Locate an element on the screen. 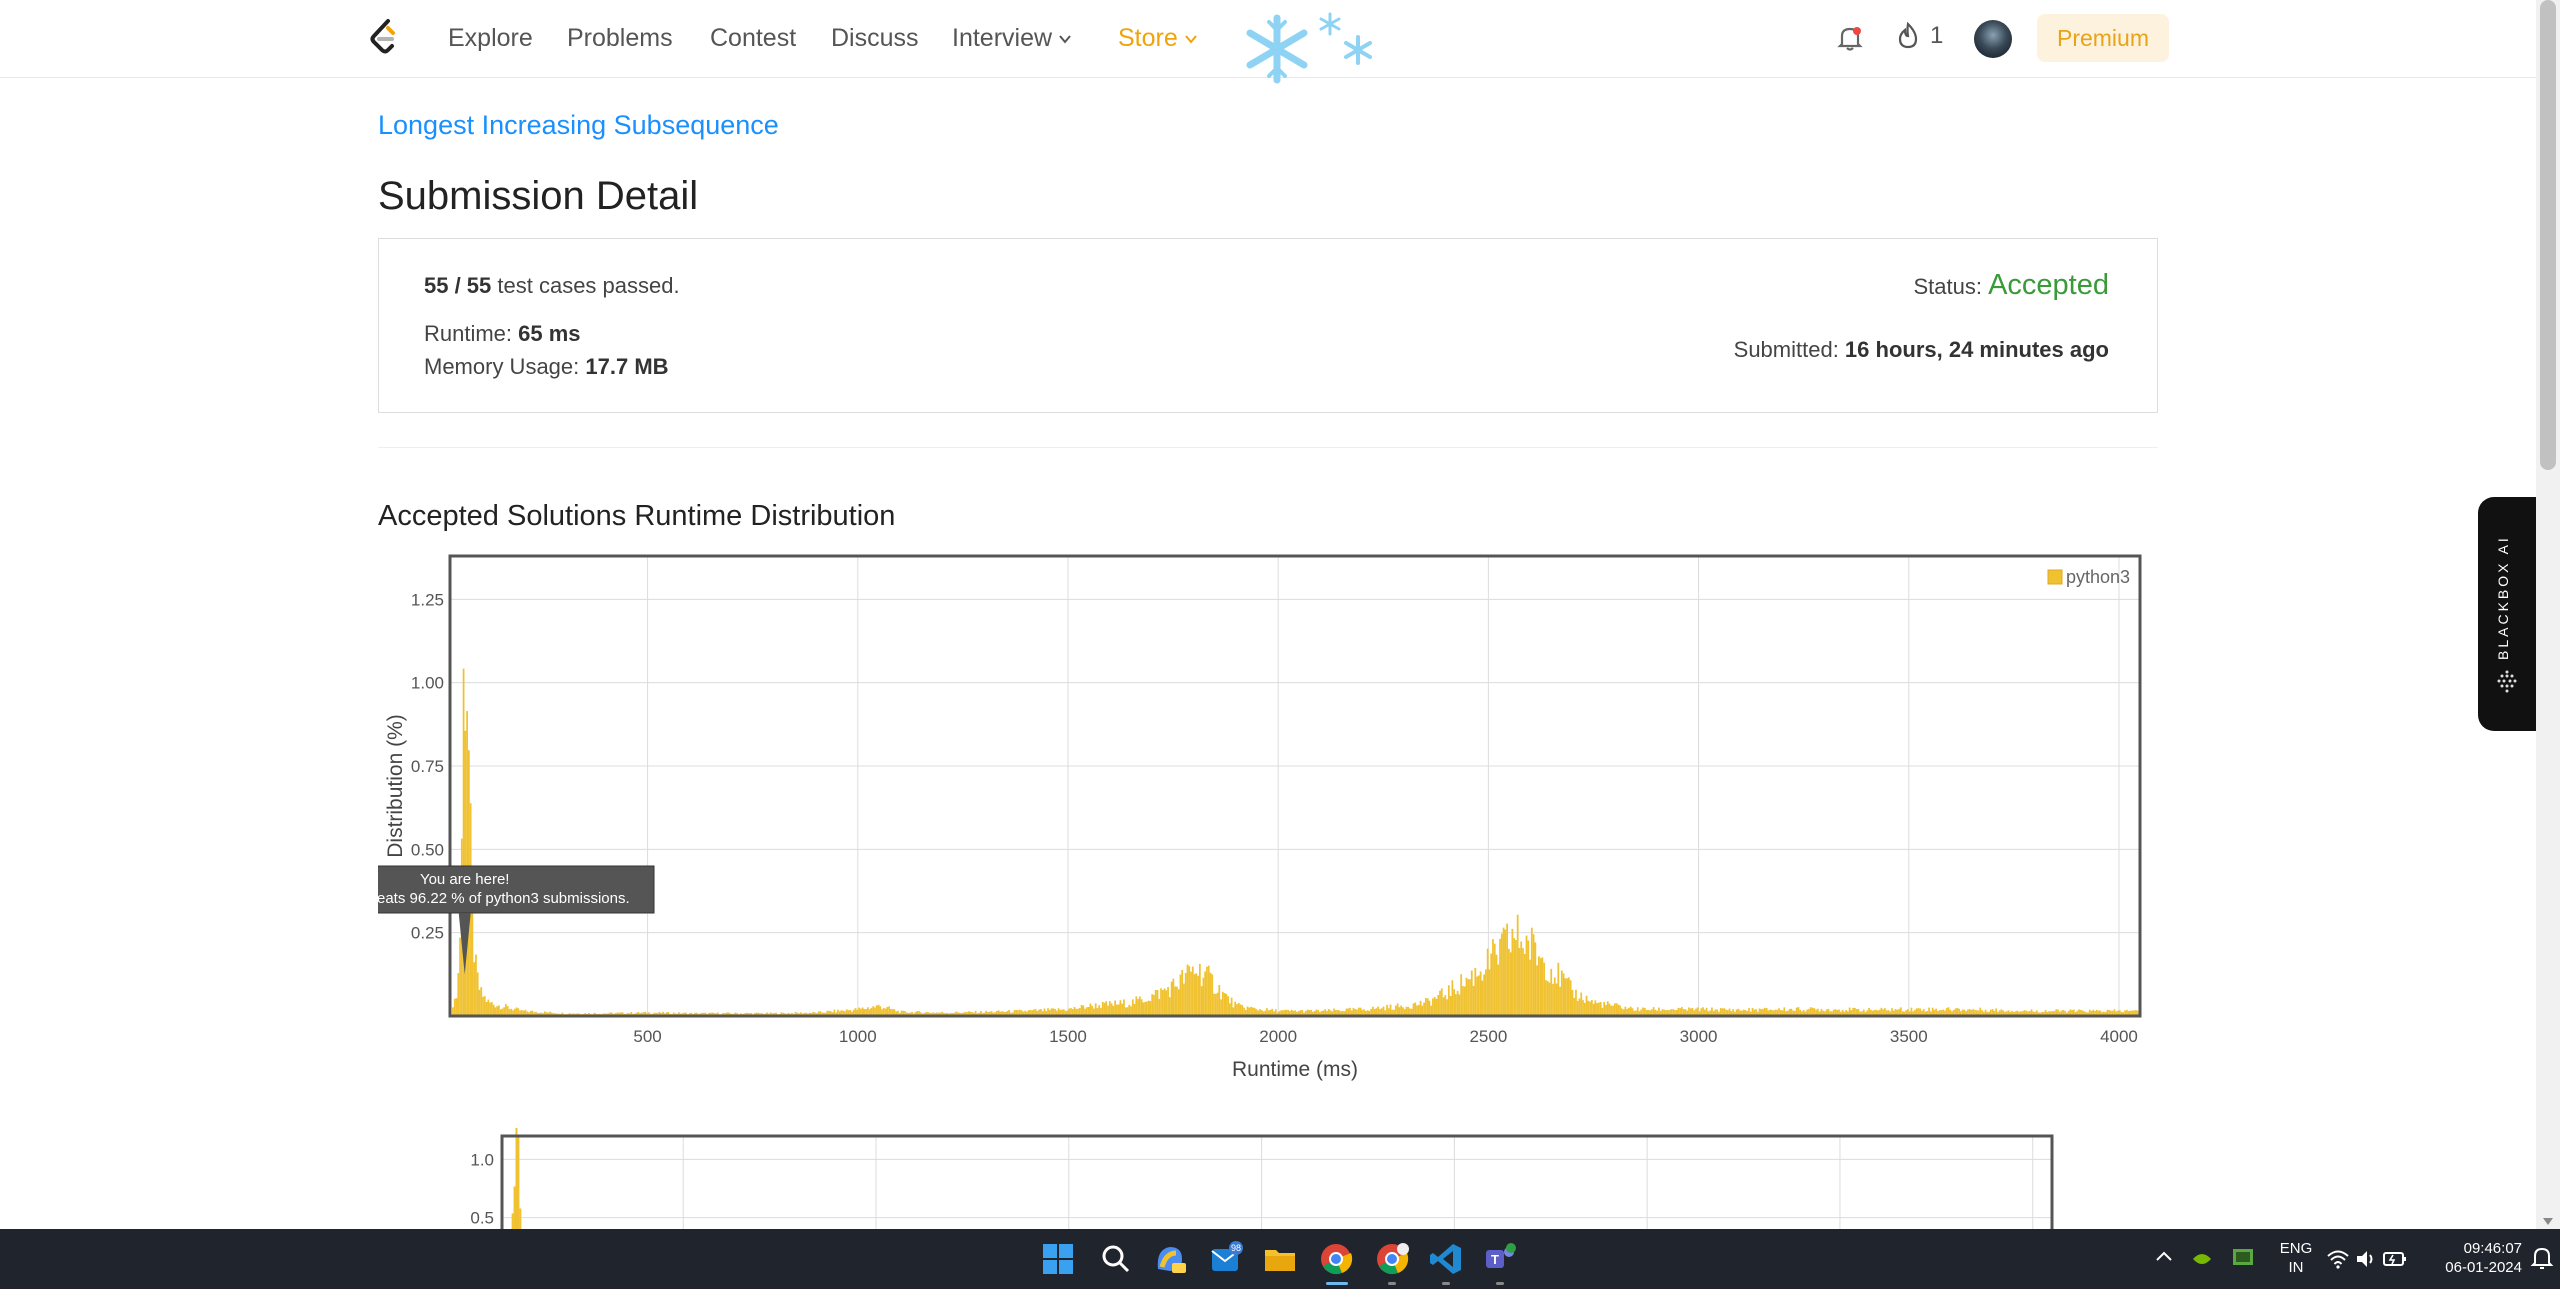 The height and width of the screenshot is (1289, 2560). blackbox-ai-tab: BLACKBOX AI is located at coordinates (2507, 614).